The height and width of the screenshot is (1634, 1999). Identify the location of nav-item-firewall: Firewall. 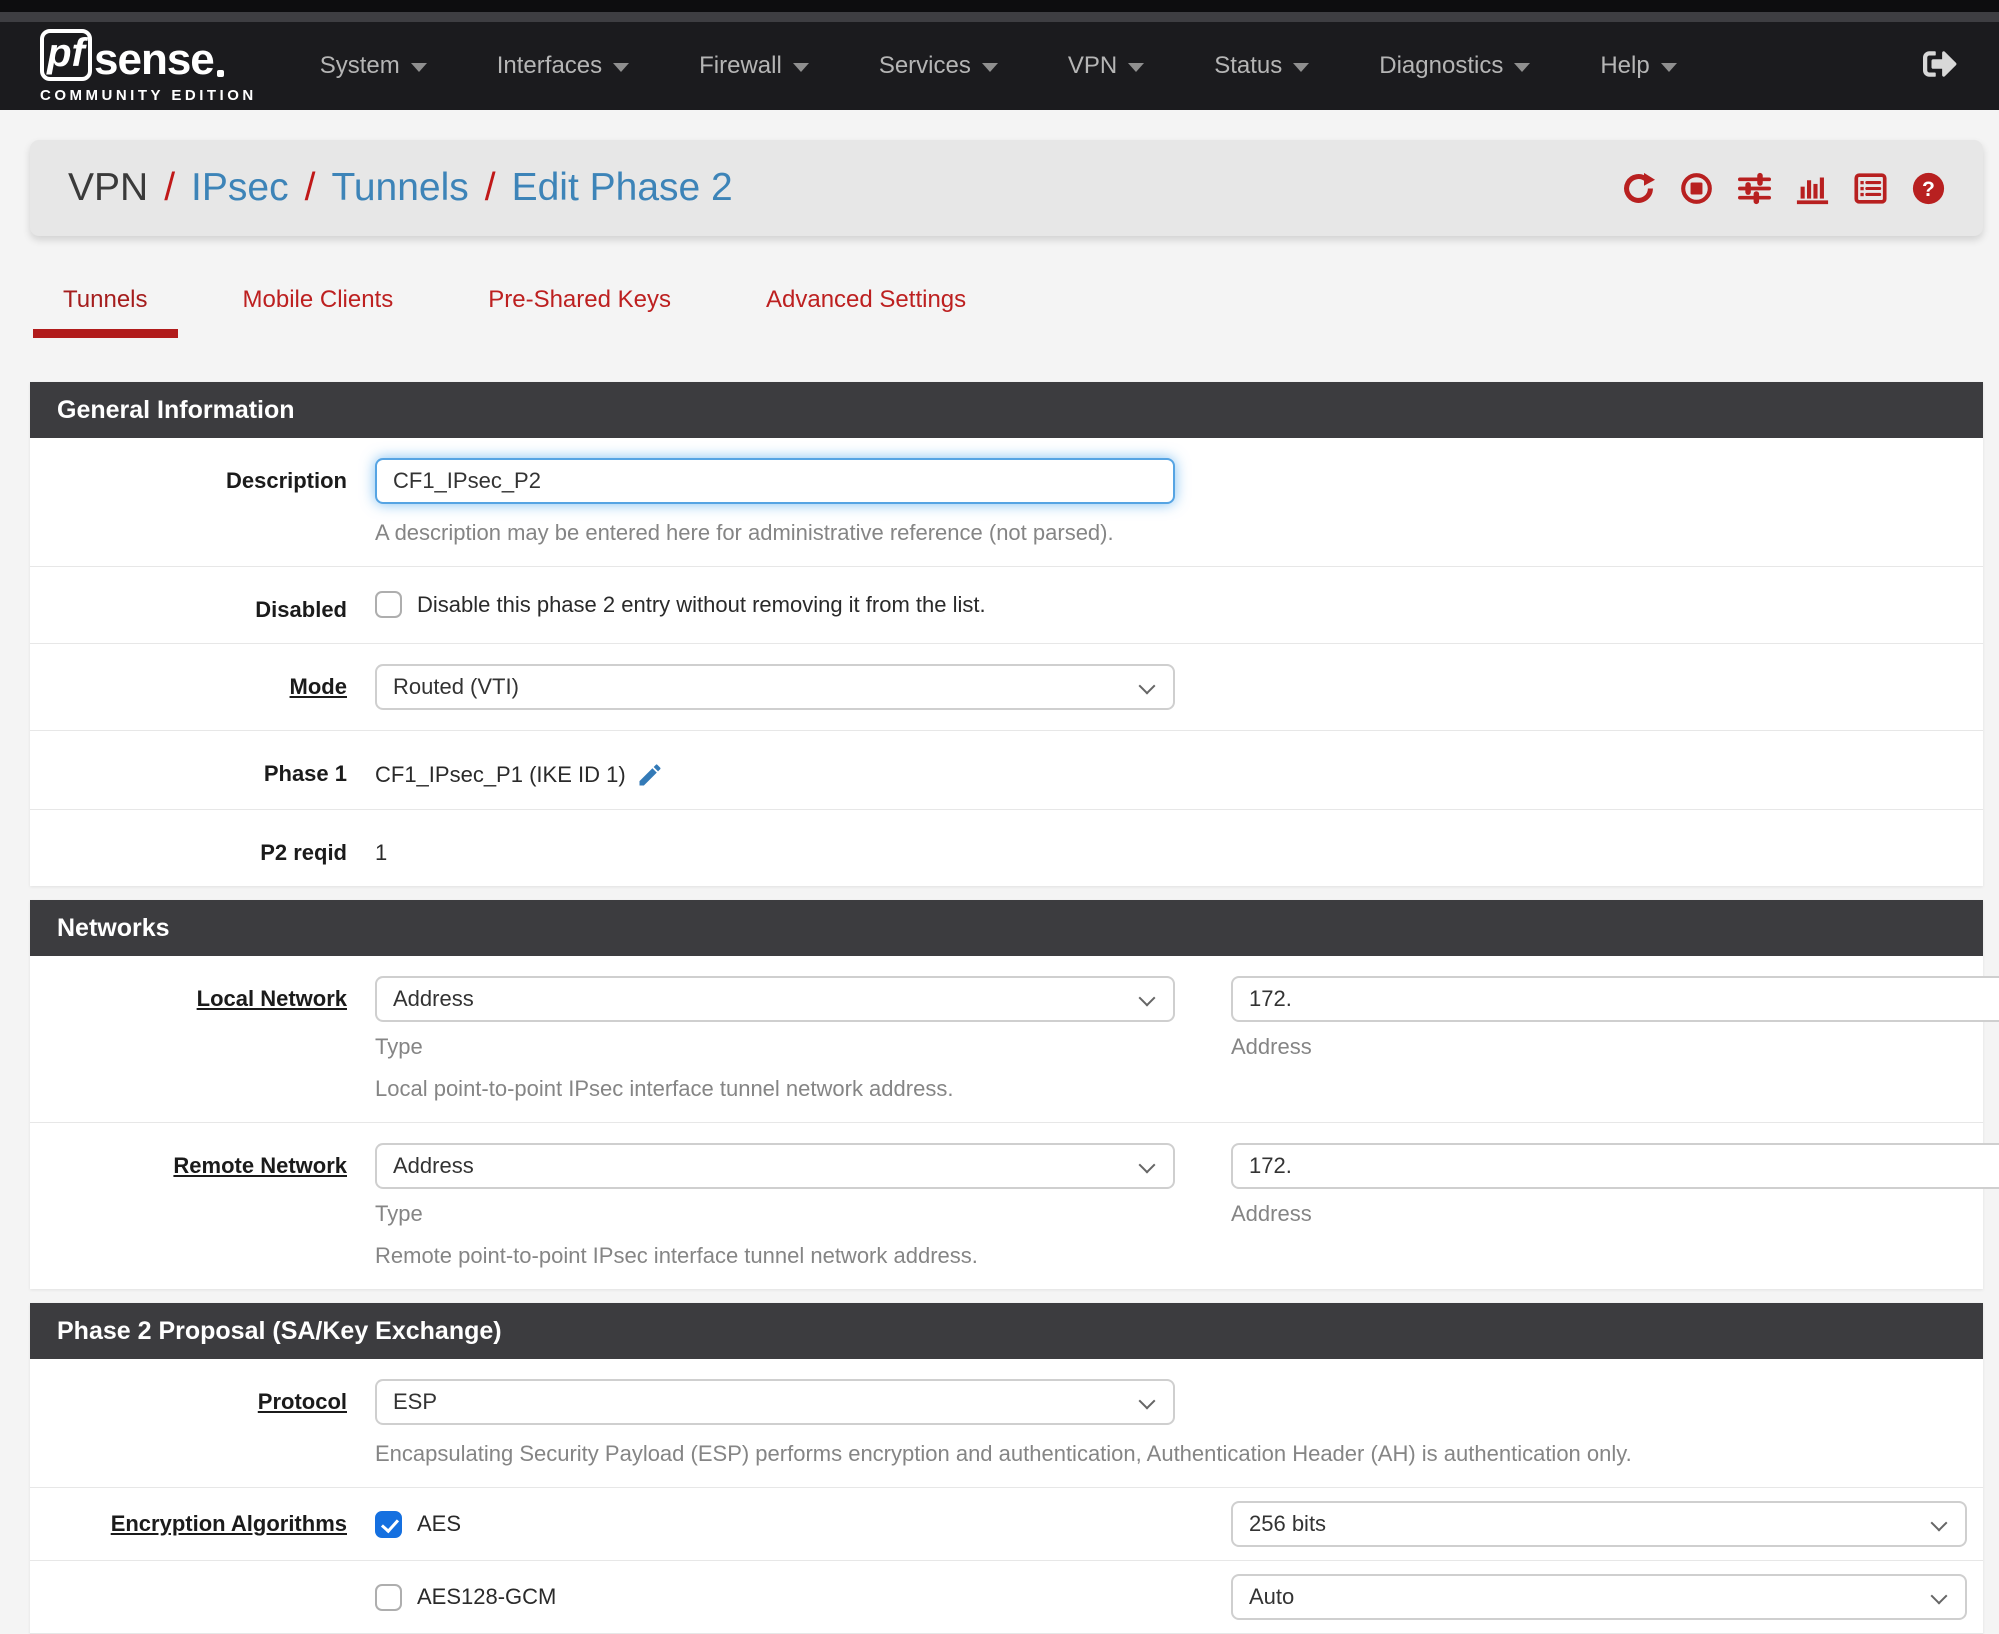
(754, 66).